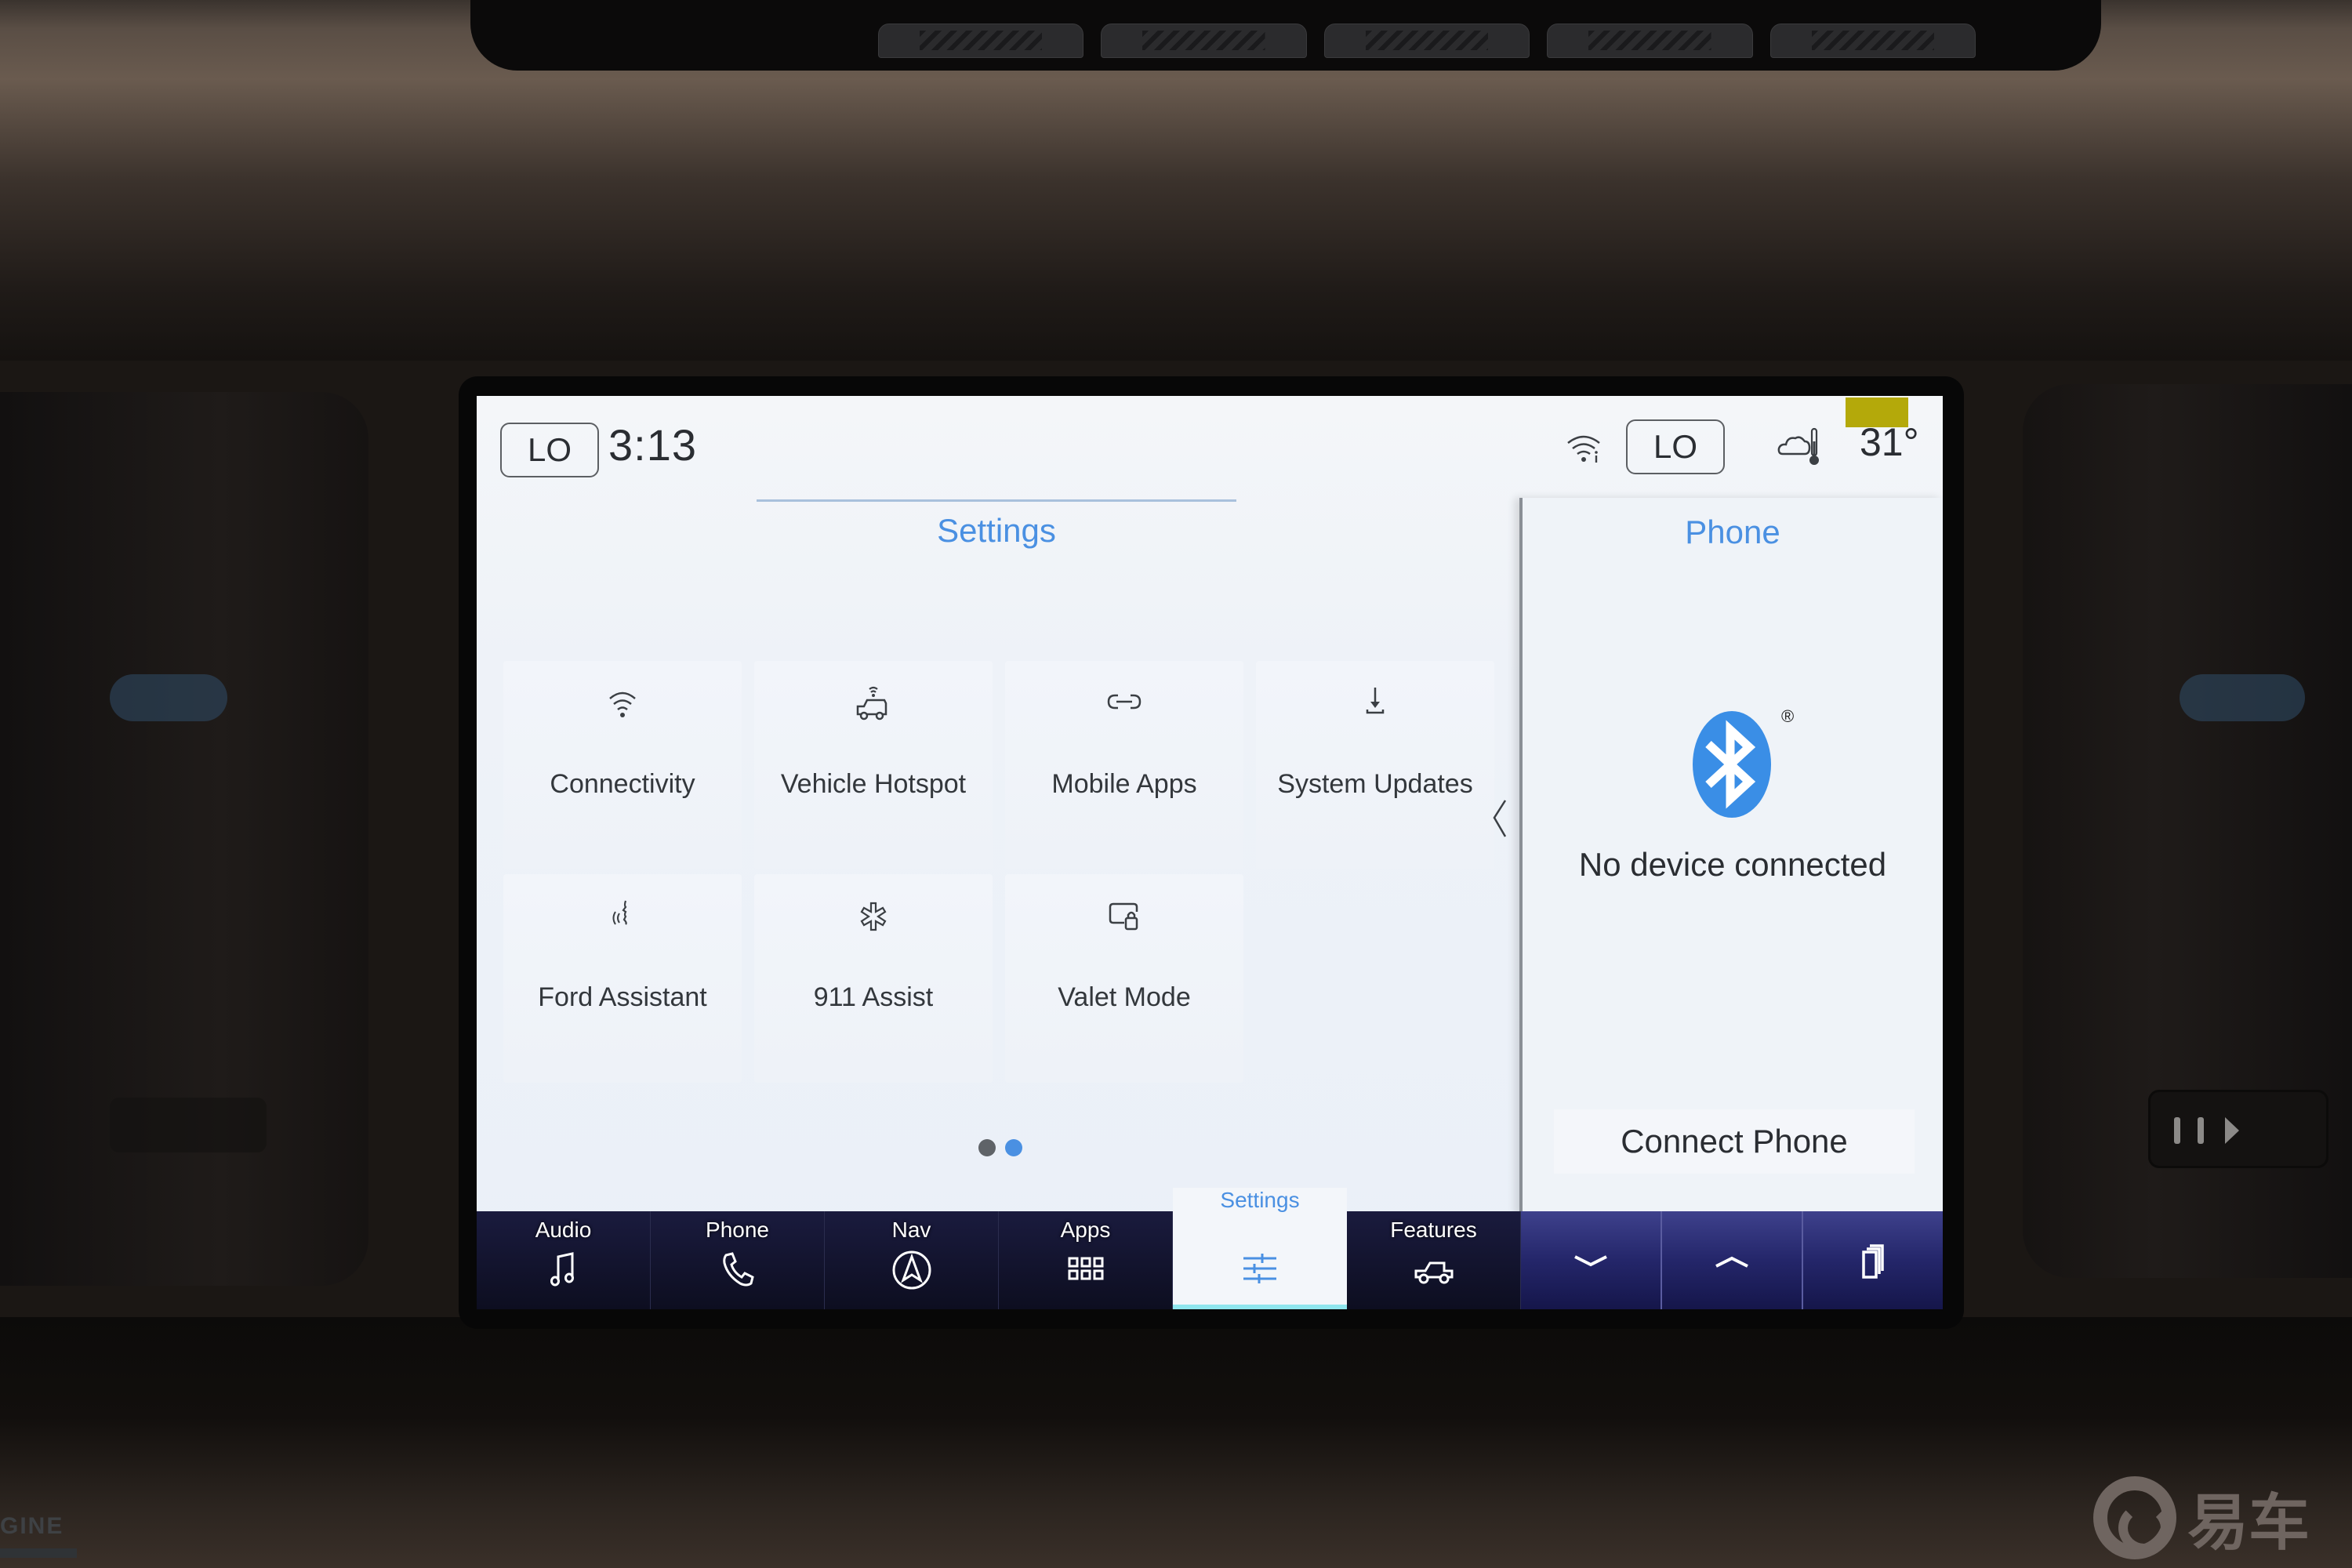 The image size is (2352, 1568). What do you see at coordinates (1732, 532) in the screenshot?
I see `phone-panel-title: Phone` at bounding box center [1732, 532].